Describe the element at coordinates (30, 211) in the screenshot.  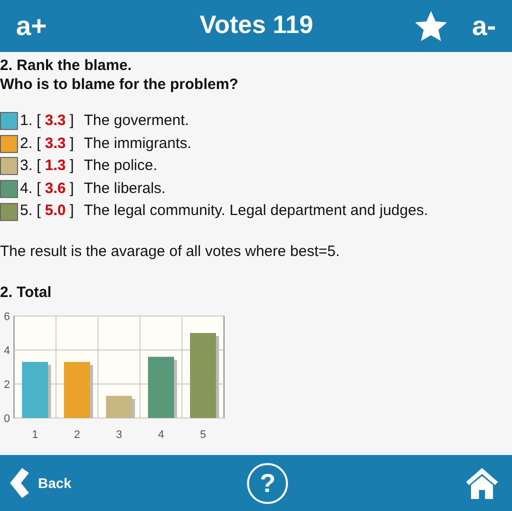
I see `rank-number: 5. [` at that location.